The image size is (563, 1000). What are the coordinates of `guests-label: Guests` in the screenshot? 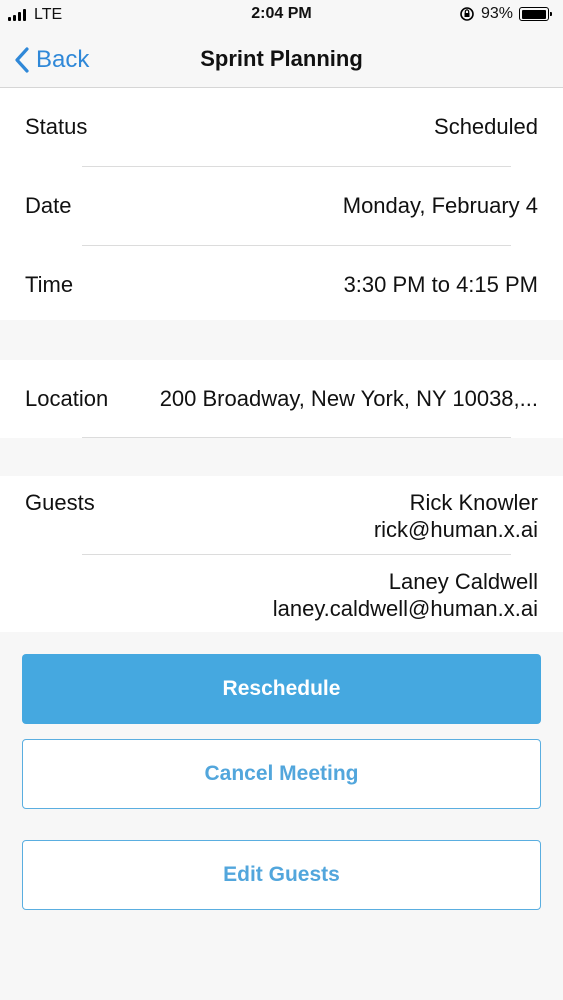 It's located at (60, 502).